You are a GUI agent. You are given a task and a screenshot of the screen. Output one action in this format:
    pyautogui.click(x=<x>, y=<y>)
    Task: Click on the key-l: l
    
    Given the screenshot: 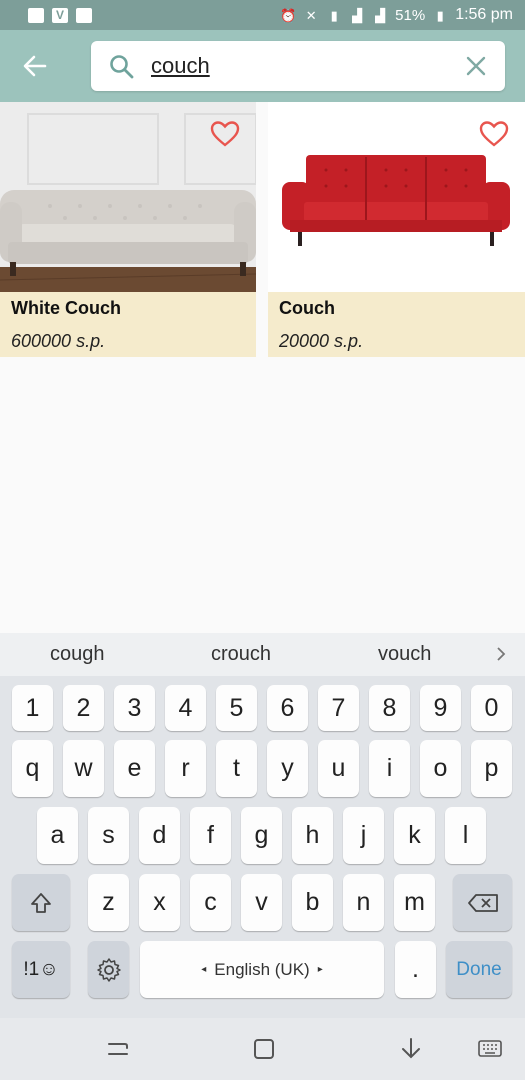 What is the action you would take?
    pyautogui.click(x=465, y=835)
    